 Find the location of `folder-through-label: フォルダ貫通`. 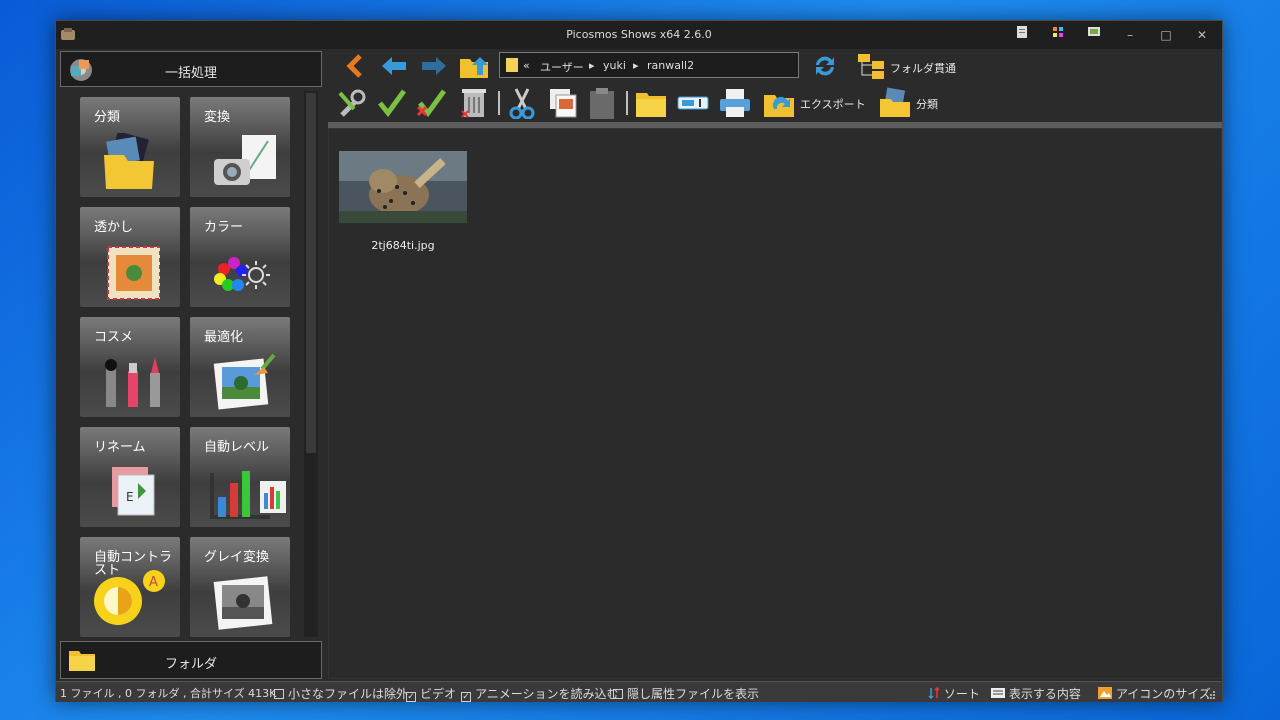

folder-through-label: フォルダ貫通 is located at coordinates (923, 68).